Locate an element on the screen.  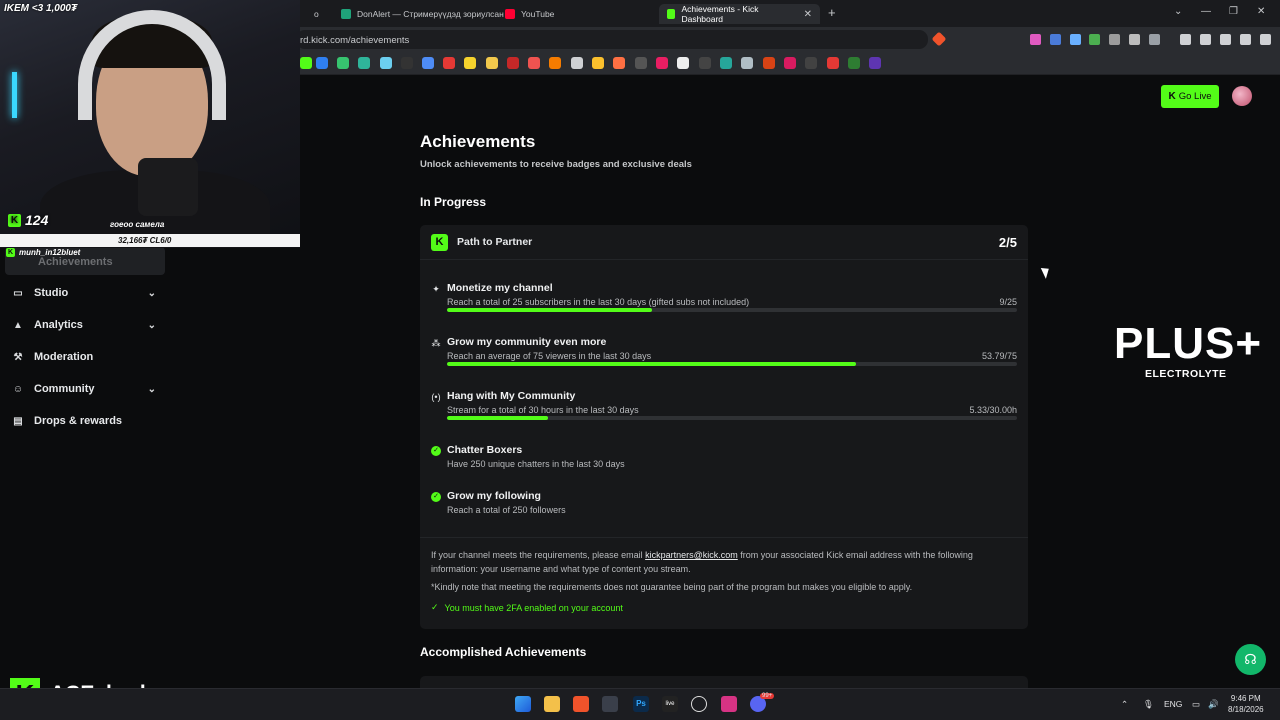
minimize-icon: — is located at coordinates (1206, 11).